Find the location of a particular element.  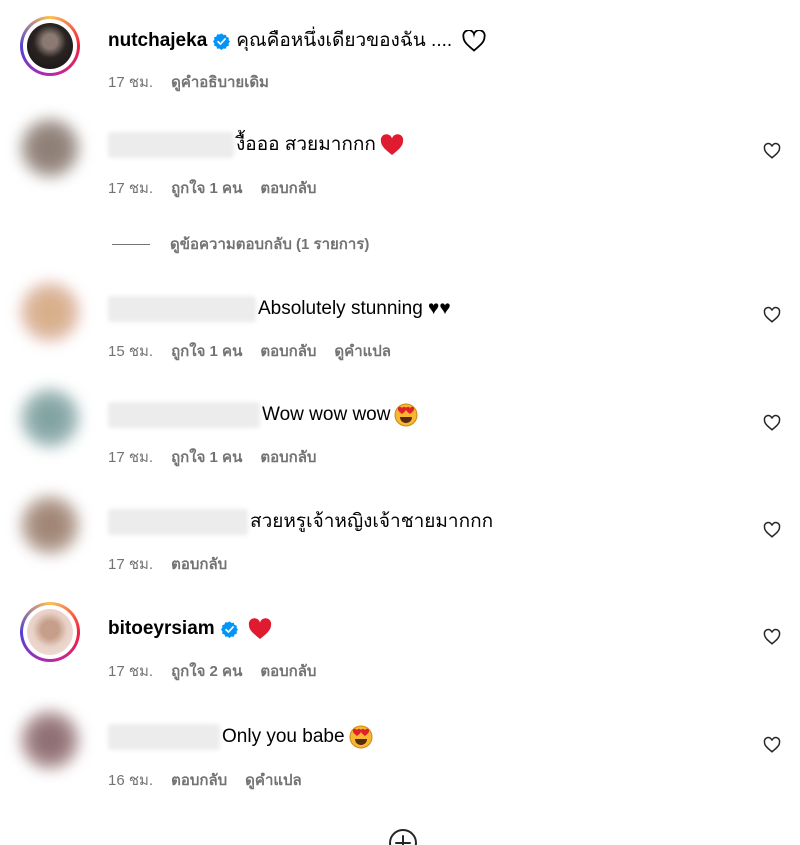

comment-line: สวยหรูเจ้าหญิงเจ้าชายมากกก is located at coordinates (300, 522).